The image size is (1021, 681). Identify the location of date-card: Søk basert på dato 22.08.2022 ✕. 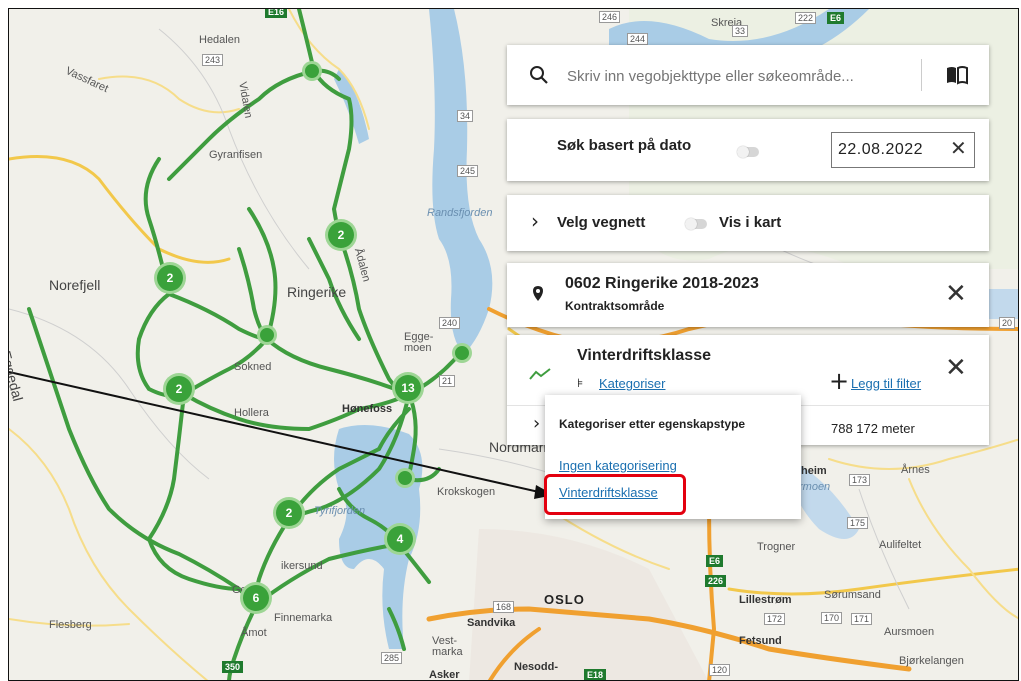
(748, 150).